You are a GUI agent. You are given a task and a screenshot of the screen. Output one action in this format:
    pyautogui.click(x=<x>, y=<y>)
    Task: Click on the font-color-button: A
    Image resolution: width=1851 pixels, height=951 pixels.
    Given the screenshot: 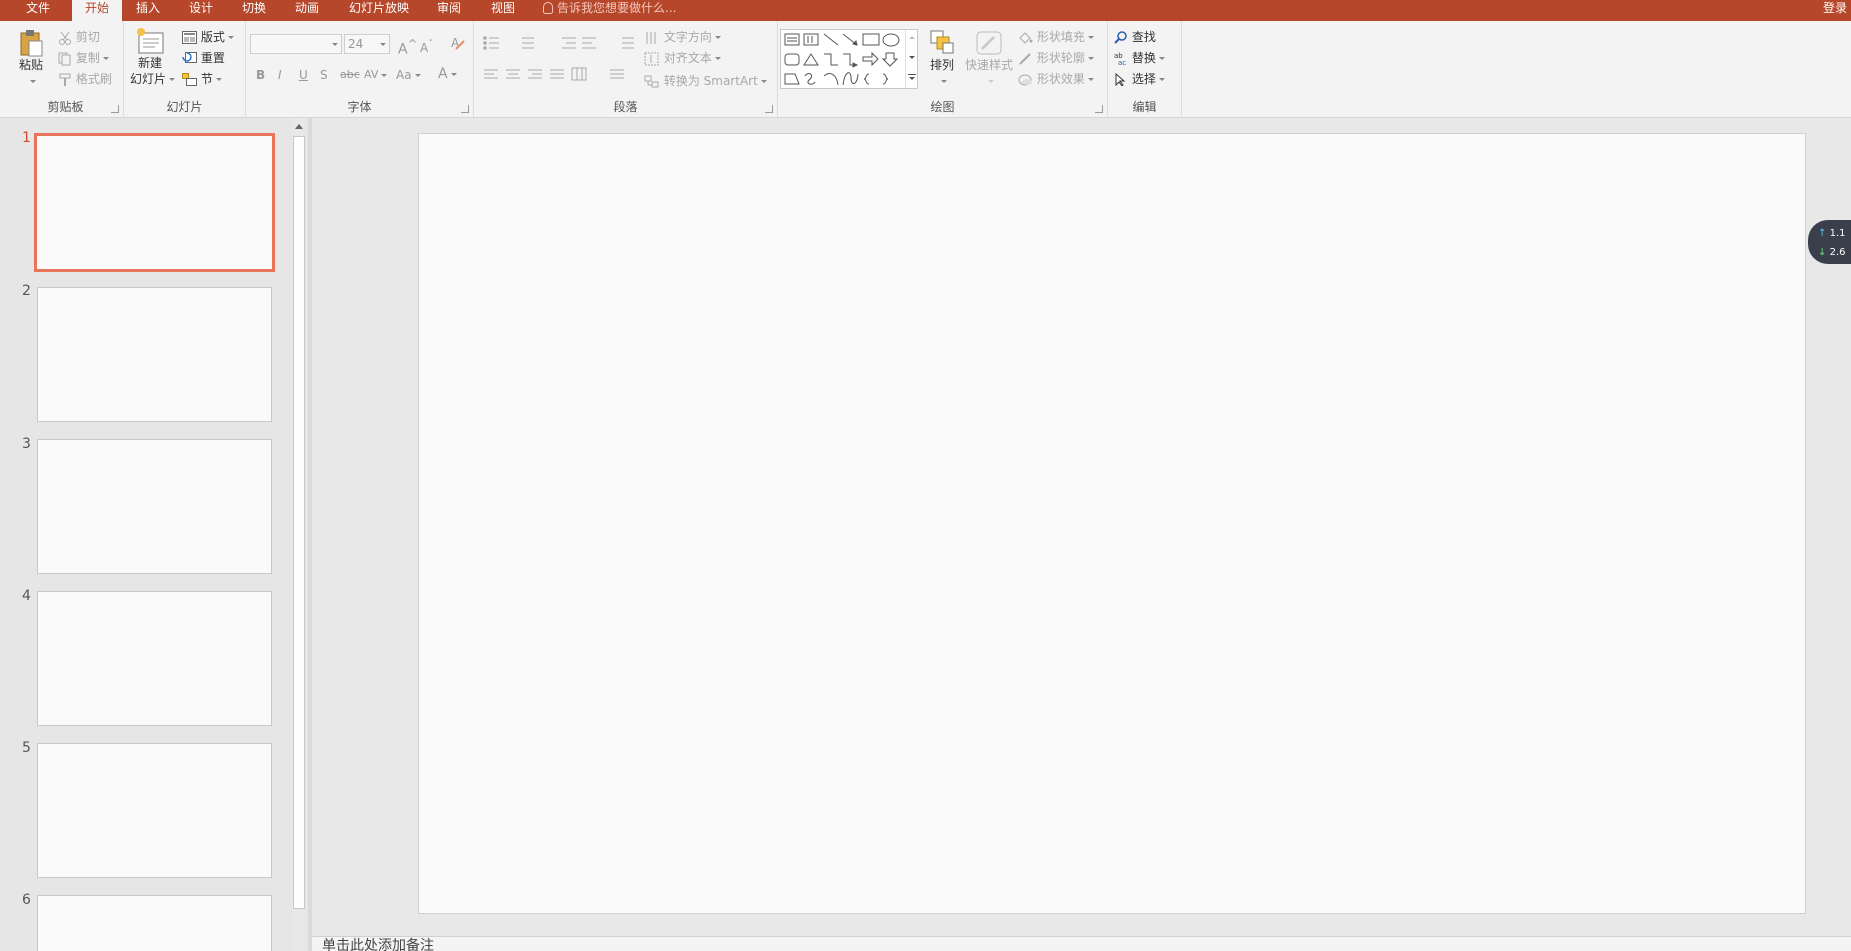 What is the action you would take?
    pyautogui.click(x=447, y=74)
    